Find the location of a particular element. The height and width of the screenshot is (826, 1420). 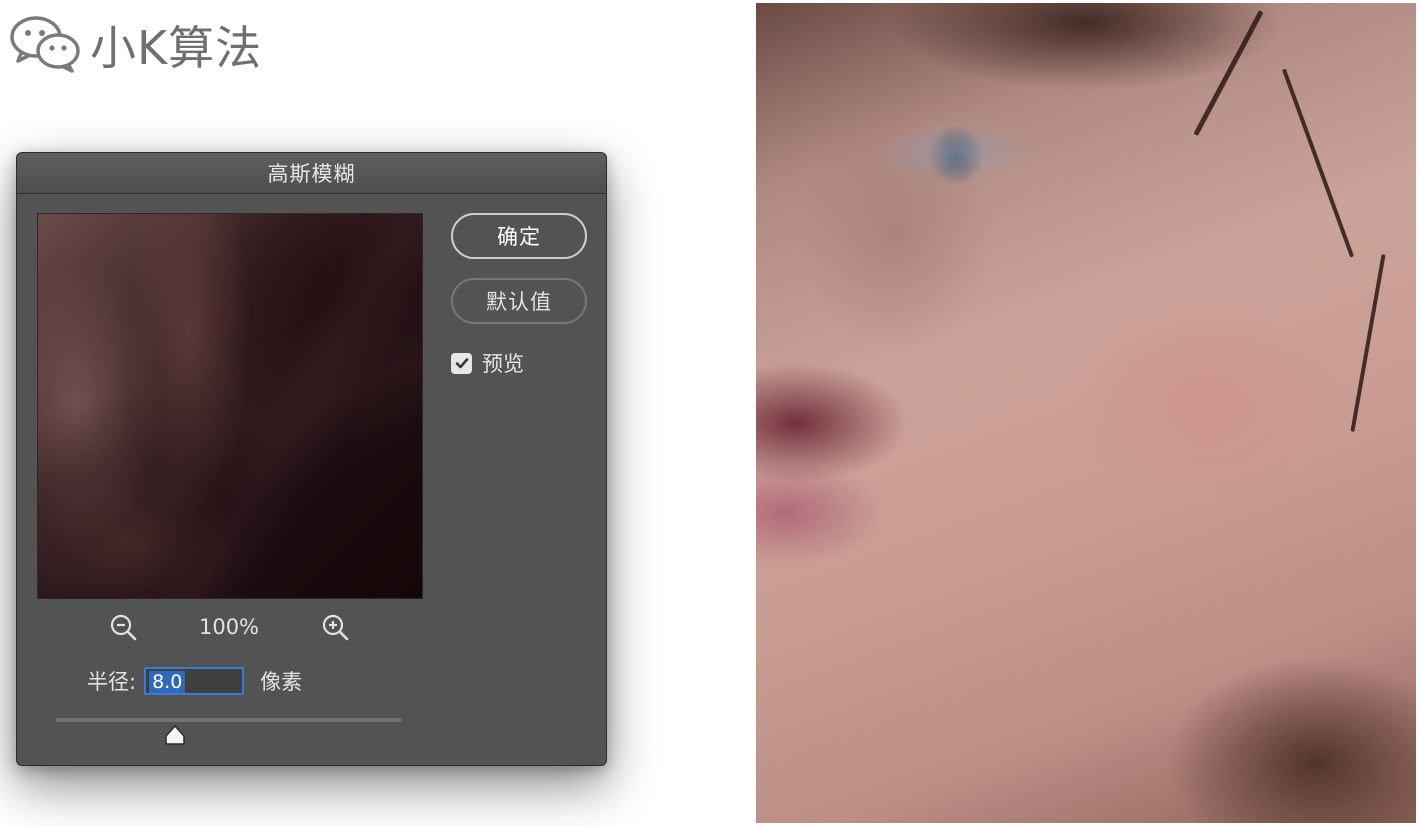

radius-input: 8.0 is located at coordinates (194, 681).